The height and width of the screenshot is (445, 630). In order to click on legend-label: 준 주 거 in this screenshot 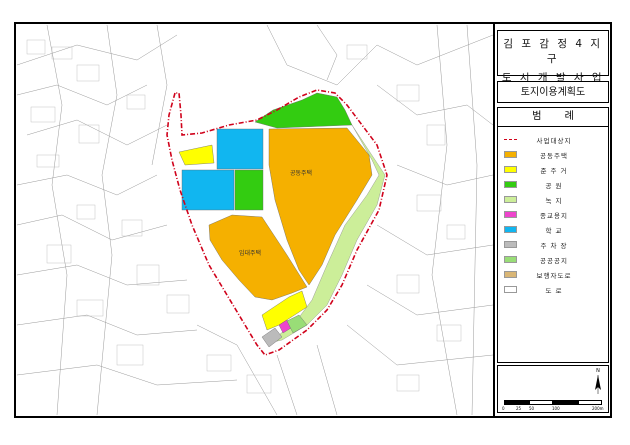, I will do `click(554, 170)`.